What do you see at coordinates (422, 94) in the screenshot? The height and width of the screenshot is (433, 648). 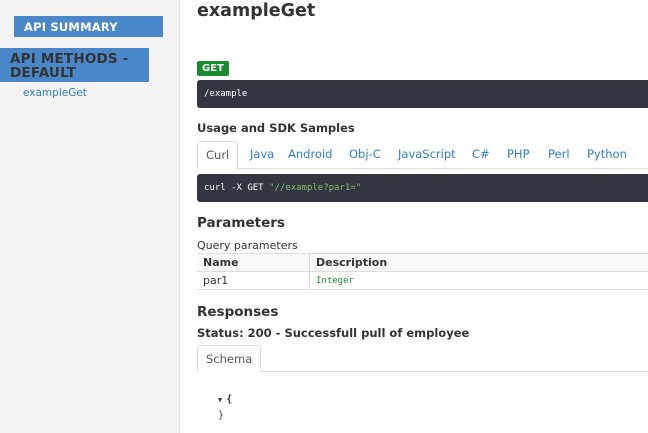 I see `endpoint-path: /example` at bounding box center [422, 94].